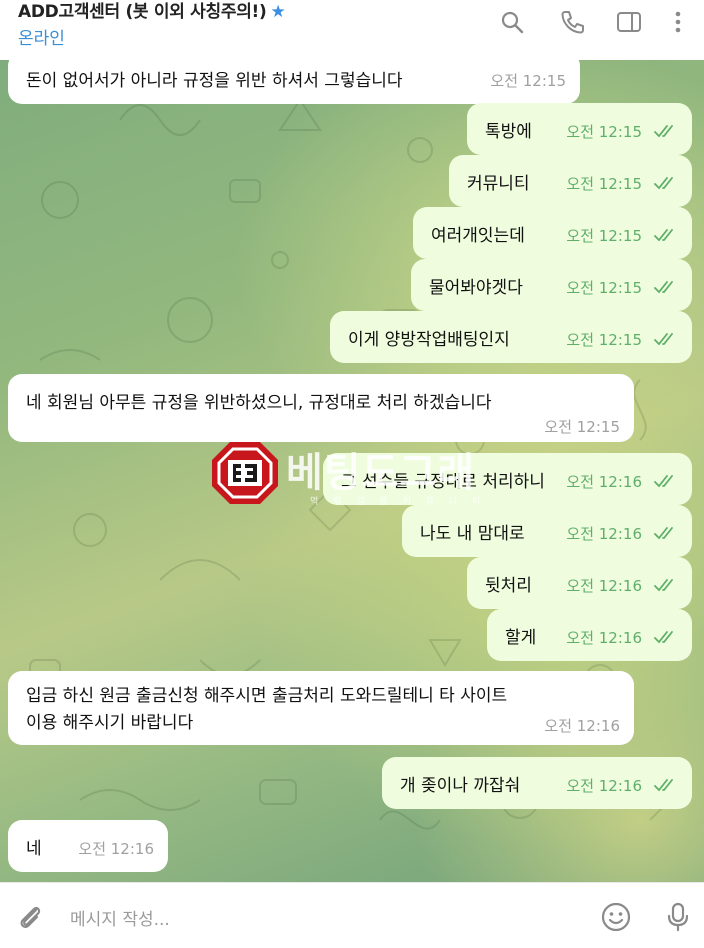 Image resolution: width=704 pixels, height=948 pixels. What do you see at coordinates (429, 340) in the screenshot?
I see `message-text: 이게 양방작업배팅인지` at bounding box center [429, 340].